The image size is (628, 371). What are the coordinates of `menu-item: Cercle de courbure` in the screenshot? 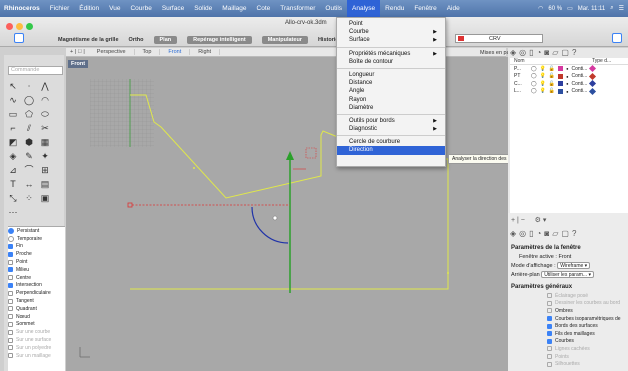 It's located at (391, 142).